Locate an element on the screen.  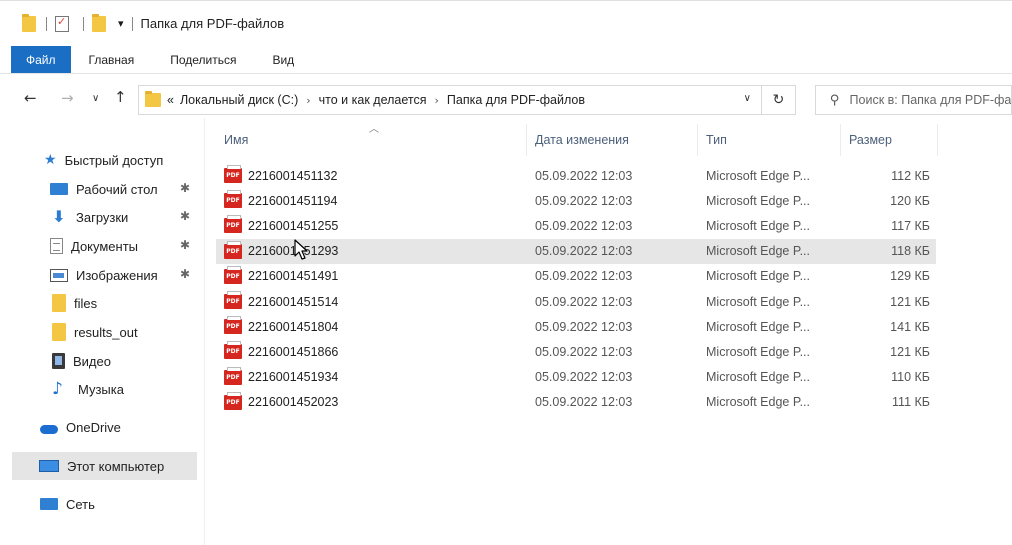
title-bar: ▾ Папка для PDF-файлов is located at coordinates (506, 23).